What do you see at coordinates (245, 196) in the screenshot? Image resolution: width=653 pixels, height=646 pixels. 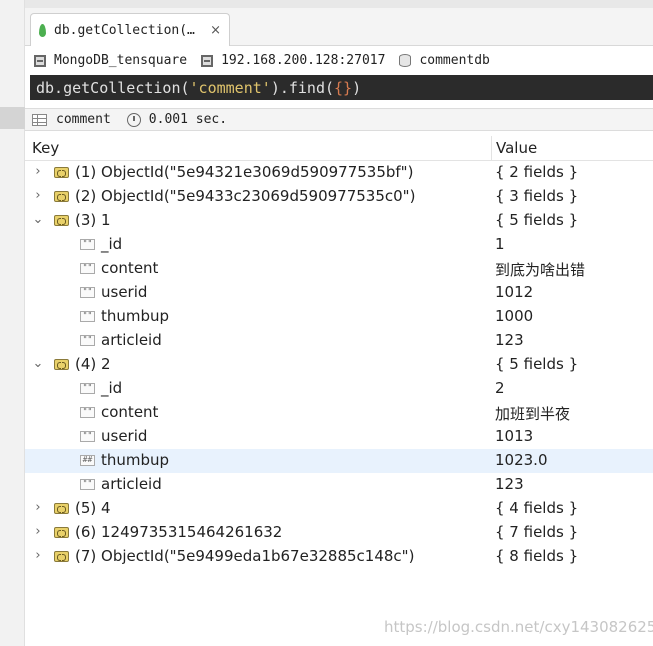 I see `row-key: (2) ObjectId("5e9433c23069d590977535c0")` at bounding box center [245, 196].